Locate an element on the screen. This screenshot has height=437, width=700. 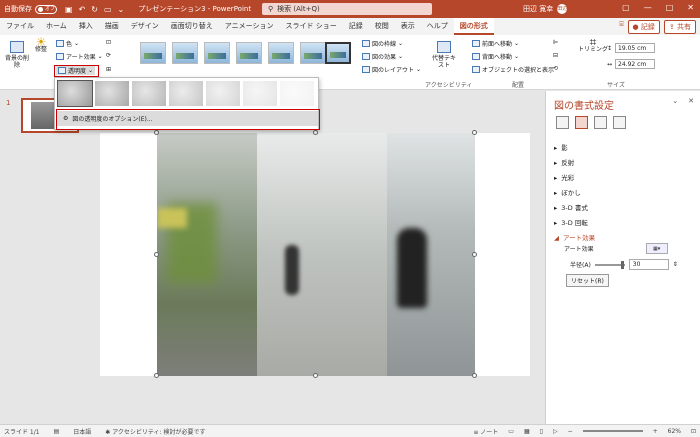
section-3d-rotation: ▸ 3-D 回転 is located at coordinates (624, 223).